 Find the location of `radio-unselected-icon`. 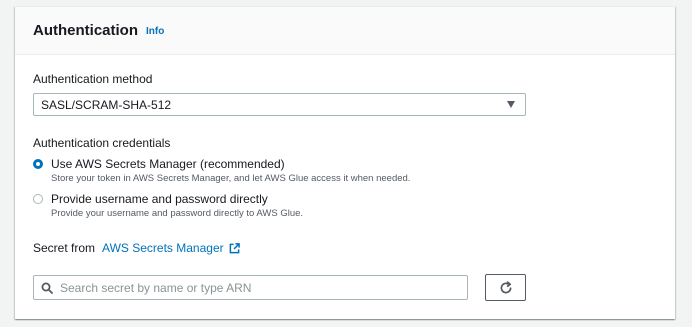

radio-unselected-icon is located at coordinates (38, 199).